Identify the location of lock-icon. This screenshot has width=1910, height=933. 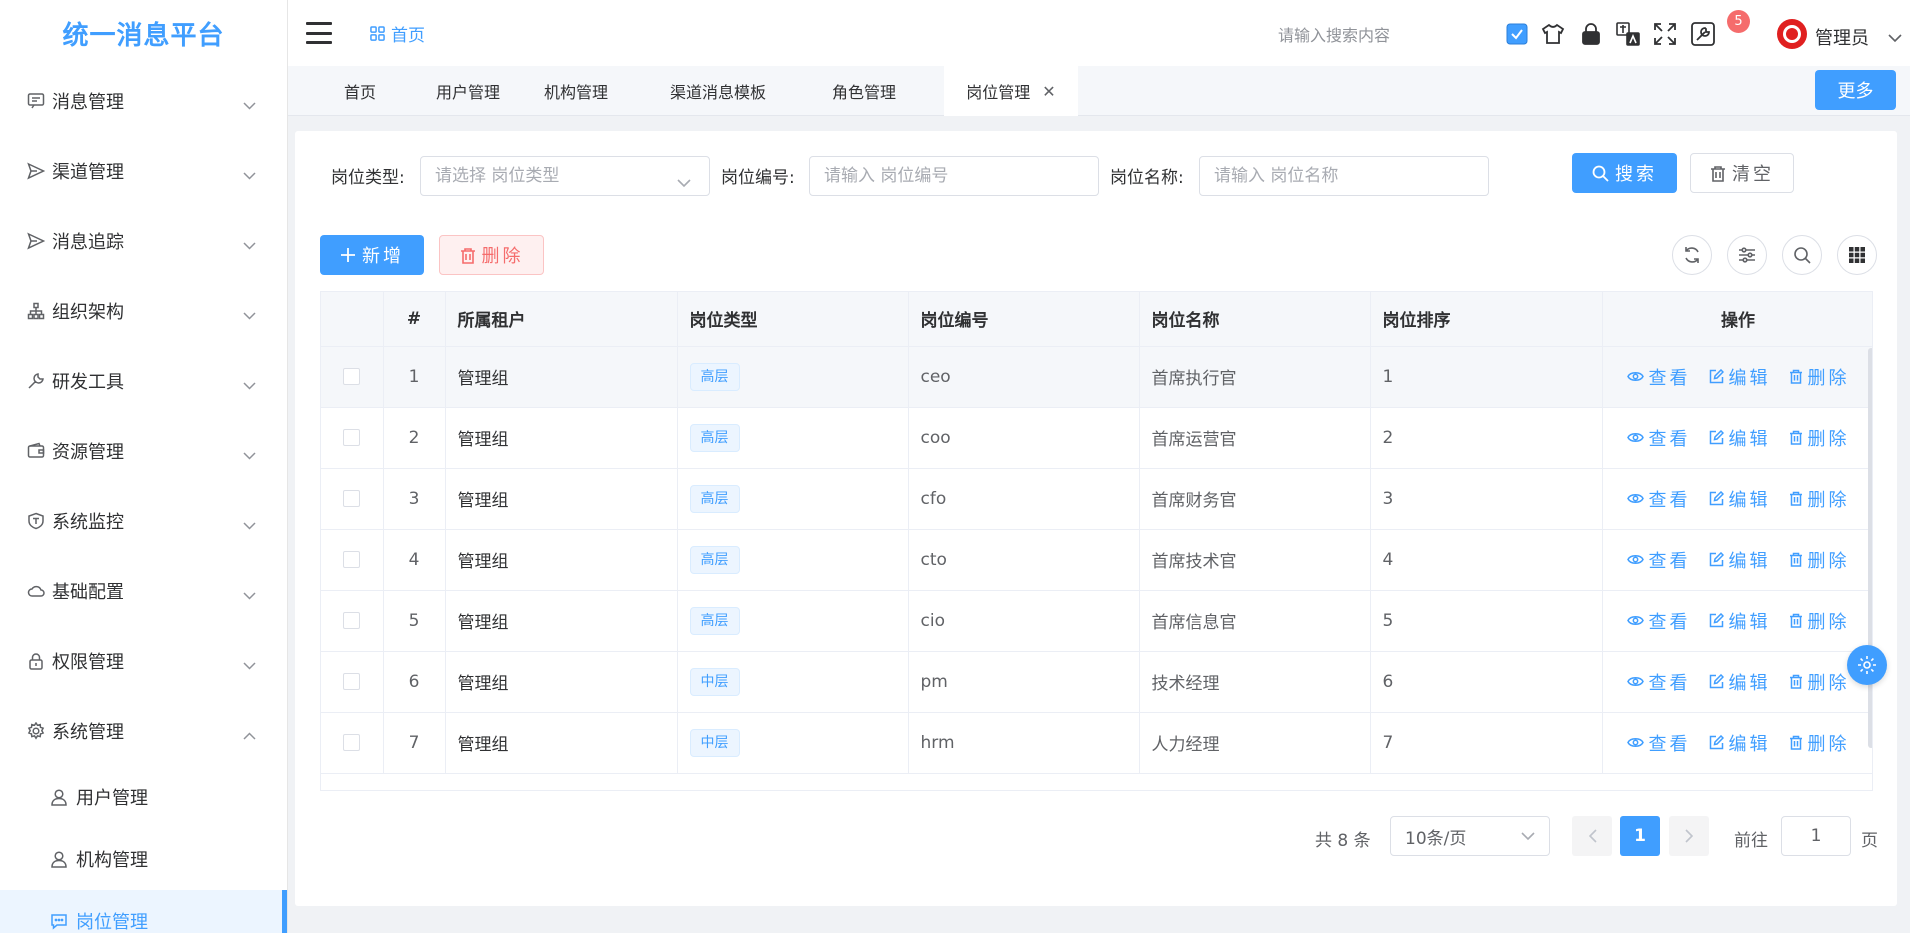
(1591, 34).